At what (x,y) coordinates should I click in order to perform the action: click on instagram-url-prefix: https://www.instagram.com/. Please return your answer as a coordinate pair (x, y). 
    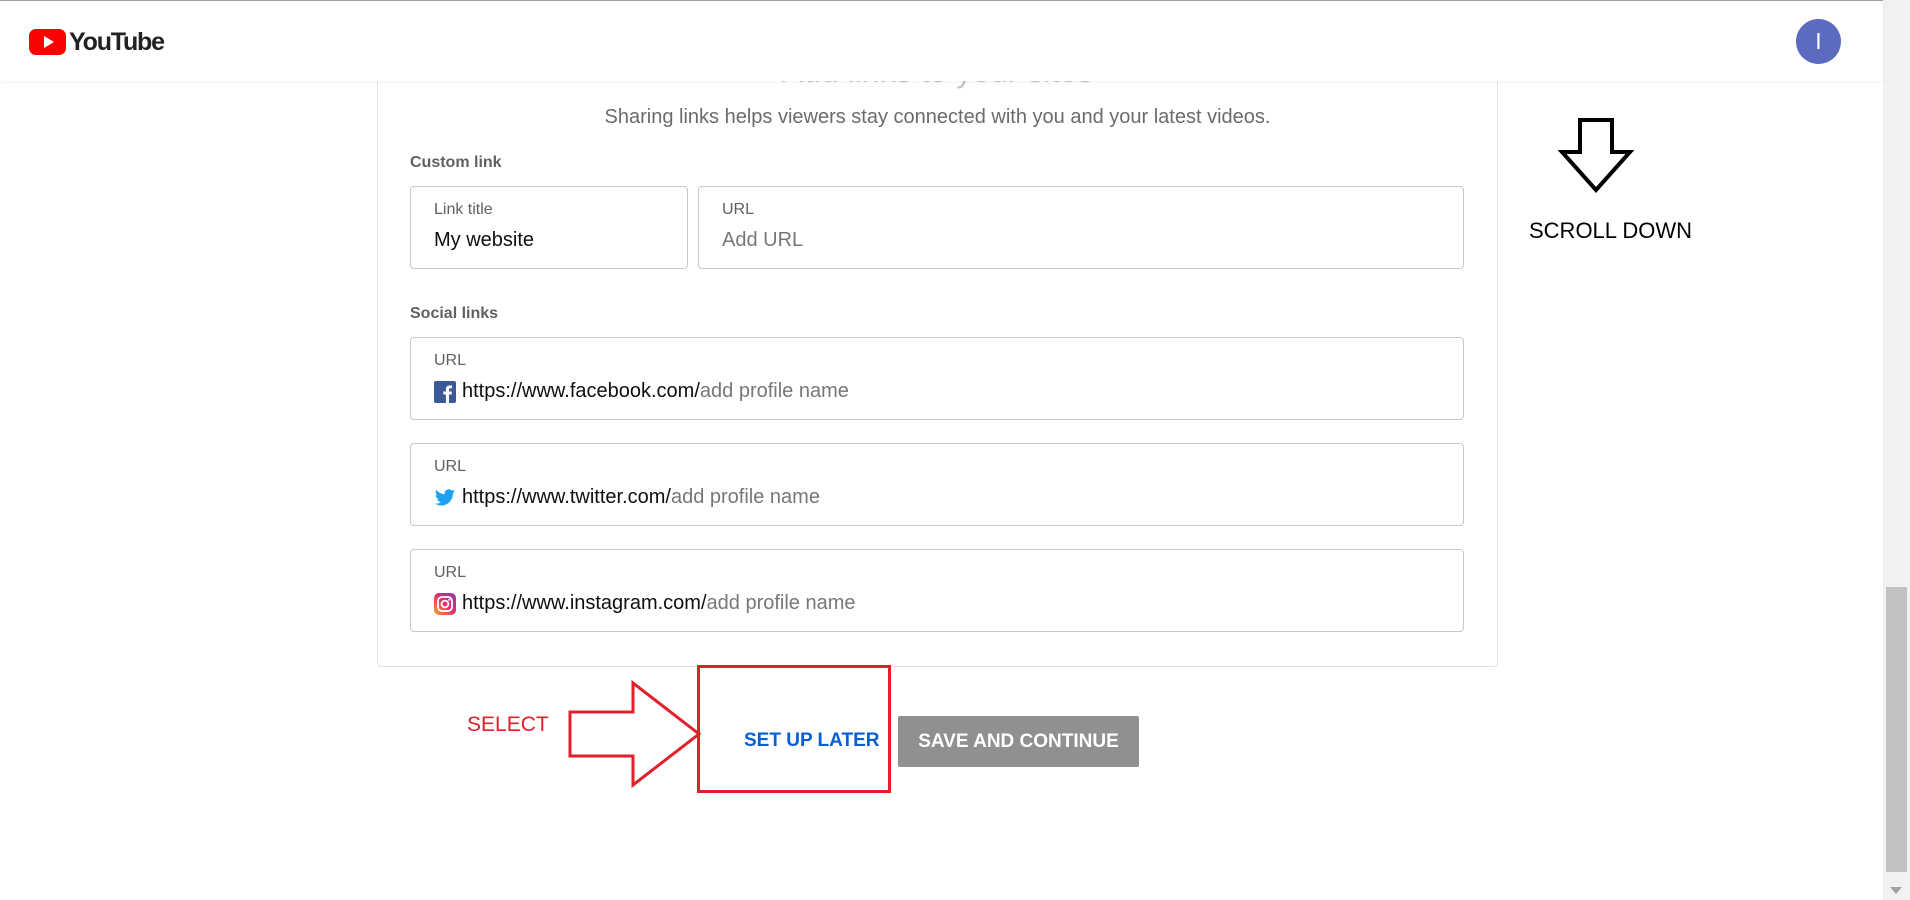
    Looking at the image, I should click on (584, 603).